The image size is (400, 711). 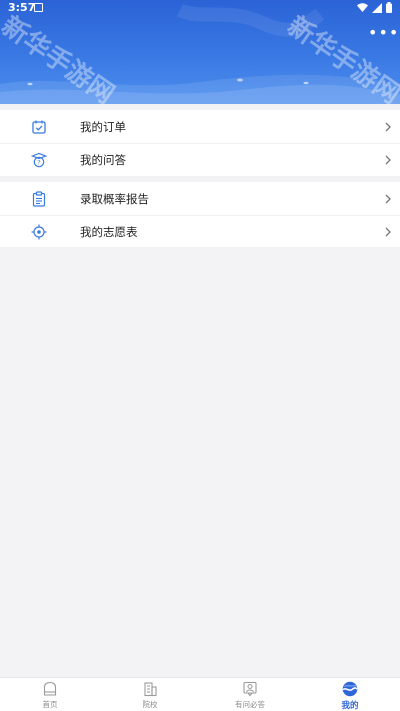 I want to click on menu-group-orders: 我的订单 ? 我的问答, so click(x=200, y=143).